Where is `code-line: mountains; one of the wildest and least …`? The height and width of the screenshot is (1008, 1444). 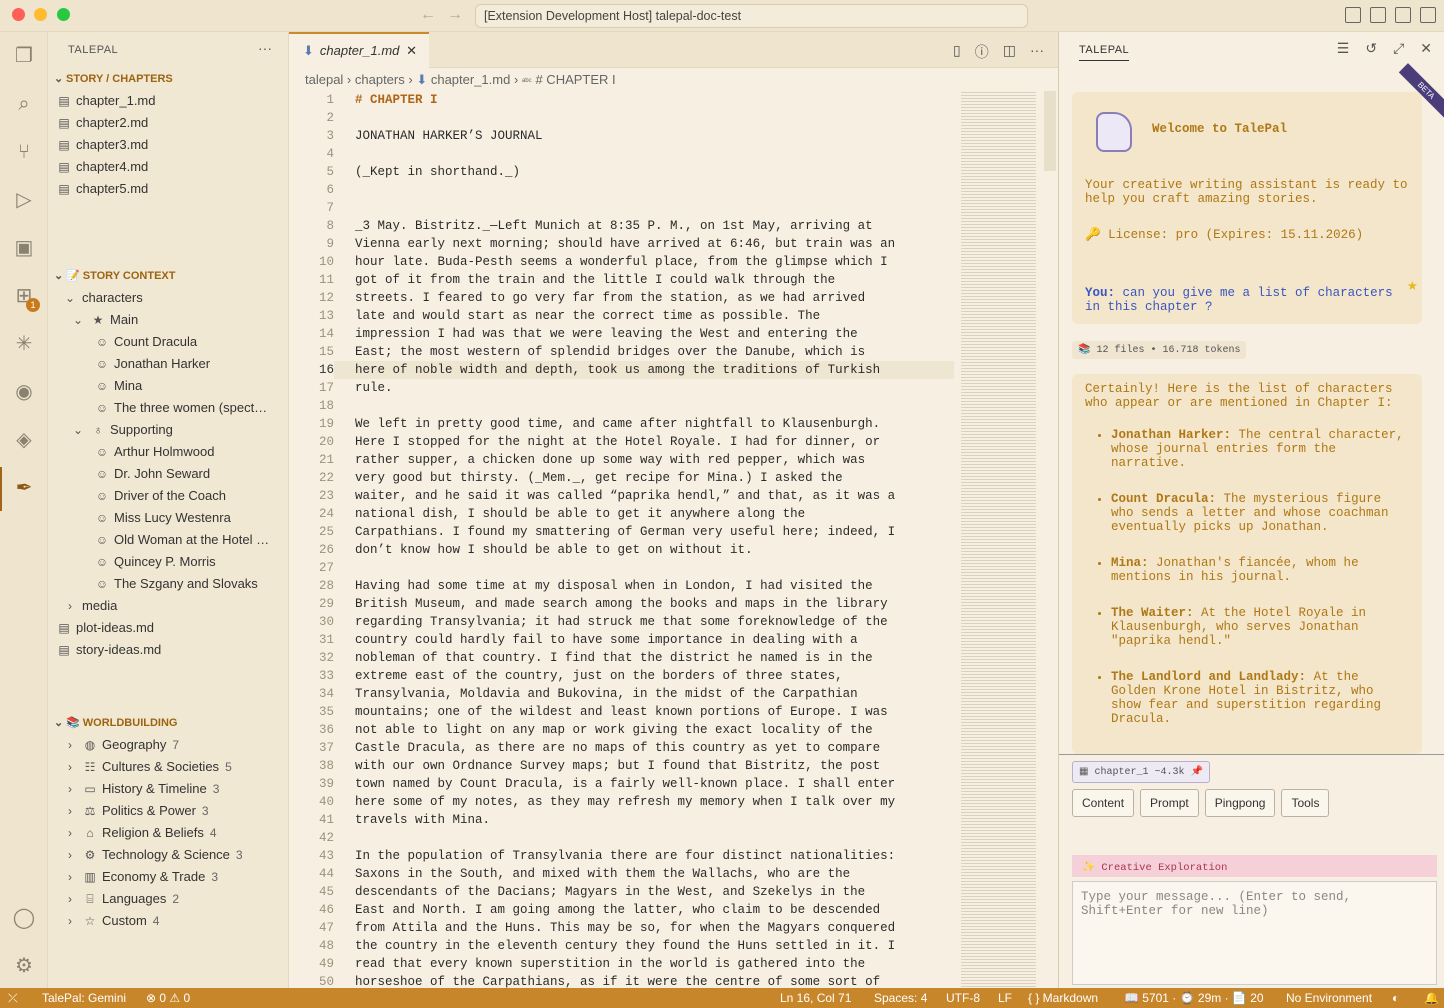 code-line: mountains; one of the wildest and least … is located at coordinates (655, 712).